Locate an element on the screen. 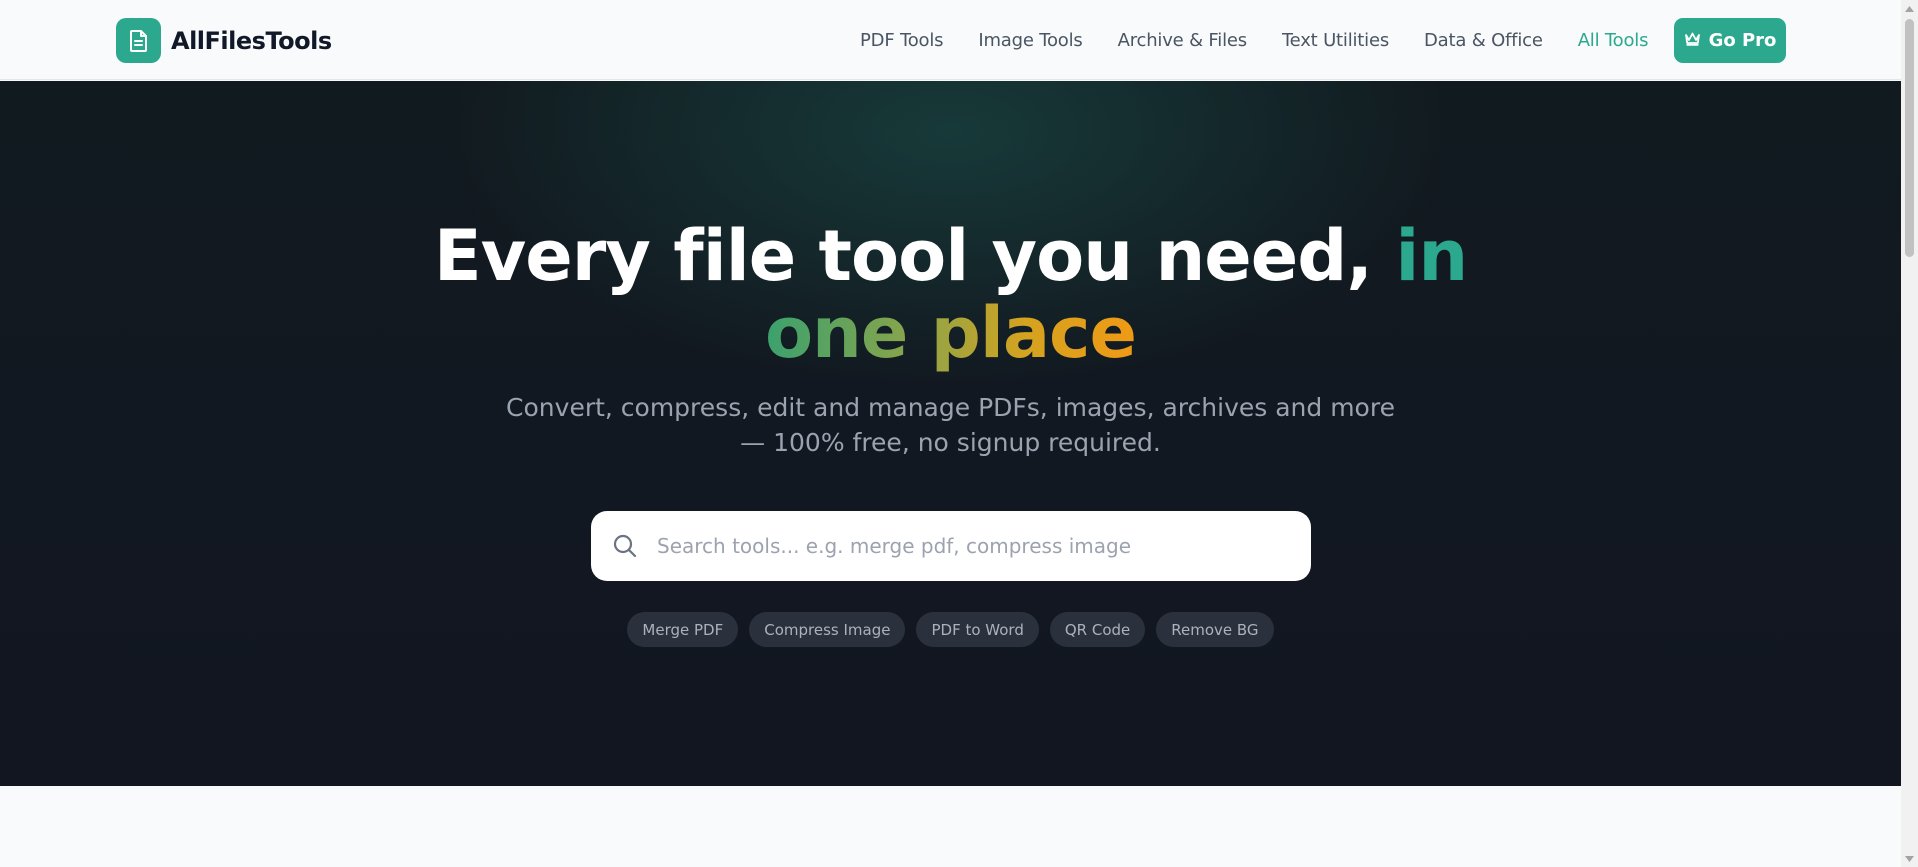 The height and width of the screenshot is (867, 1918). go-pro-label: Go Pro is located at coordinates (1742, 40).